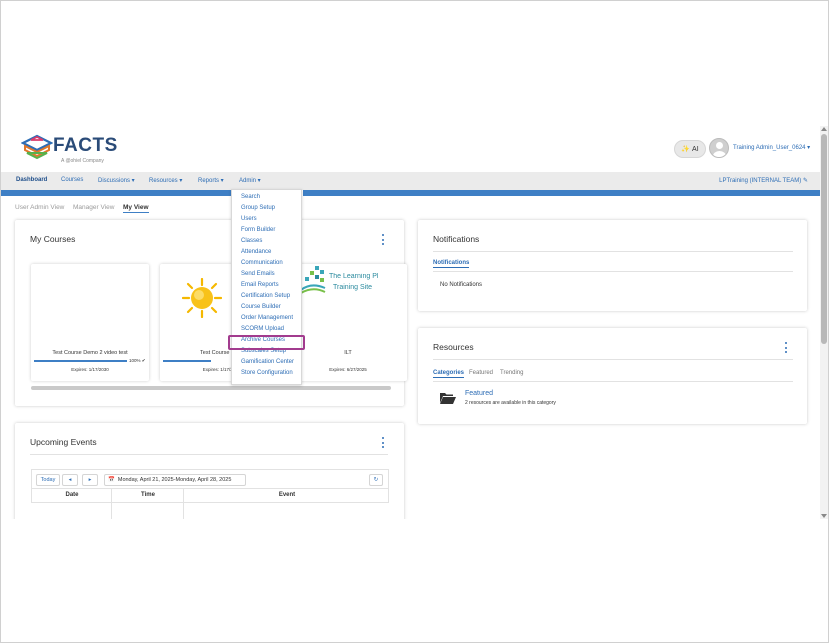 This screenshot has height=643, width=829. What do you see at coordinates (111, 480) in the screenshot?
I see `calendar-icon: 📅` at bounding box center [111, 480].